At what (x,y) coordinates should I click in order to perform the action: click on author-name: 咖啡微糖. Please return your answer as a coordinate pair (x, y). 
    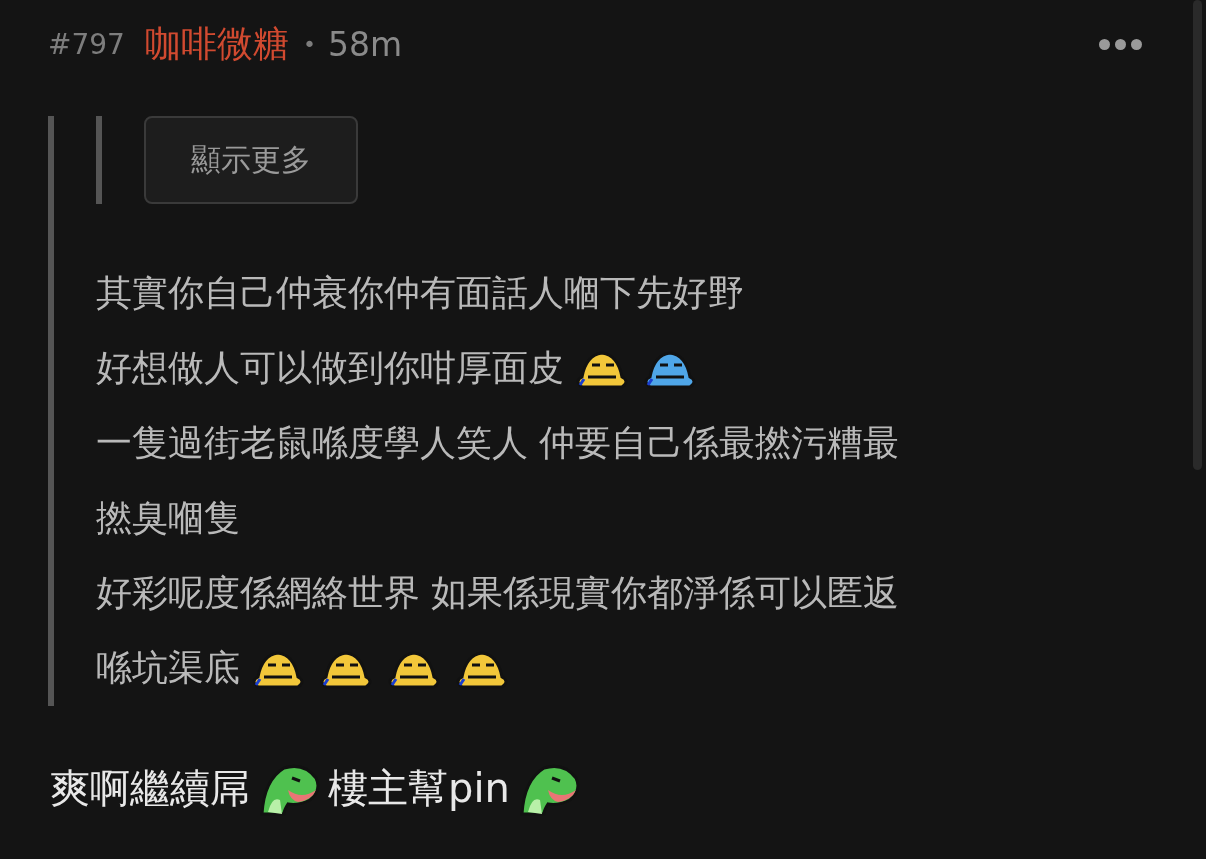
    Looking at the image, I should click on (216, 44).